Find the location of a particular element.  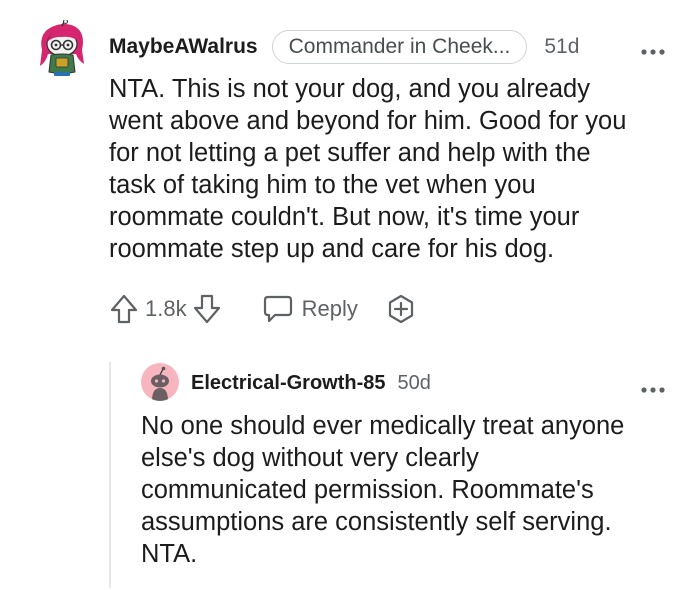

comment-header: Electrical-Growth-85 50d is located at coordinates (311, 383).